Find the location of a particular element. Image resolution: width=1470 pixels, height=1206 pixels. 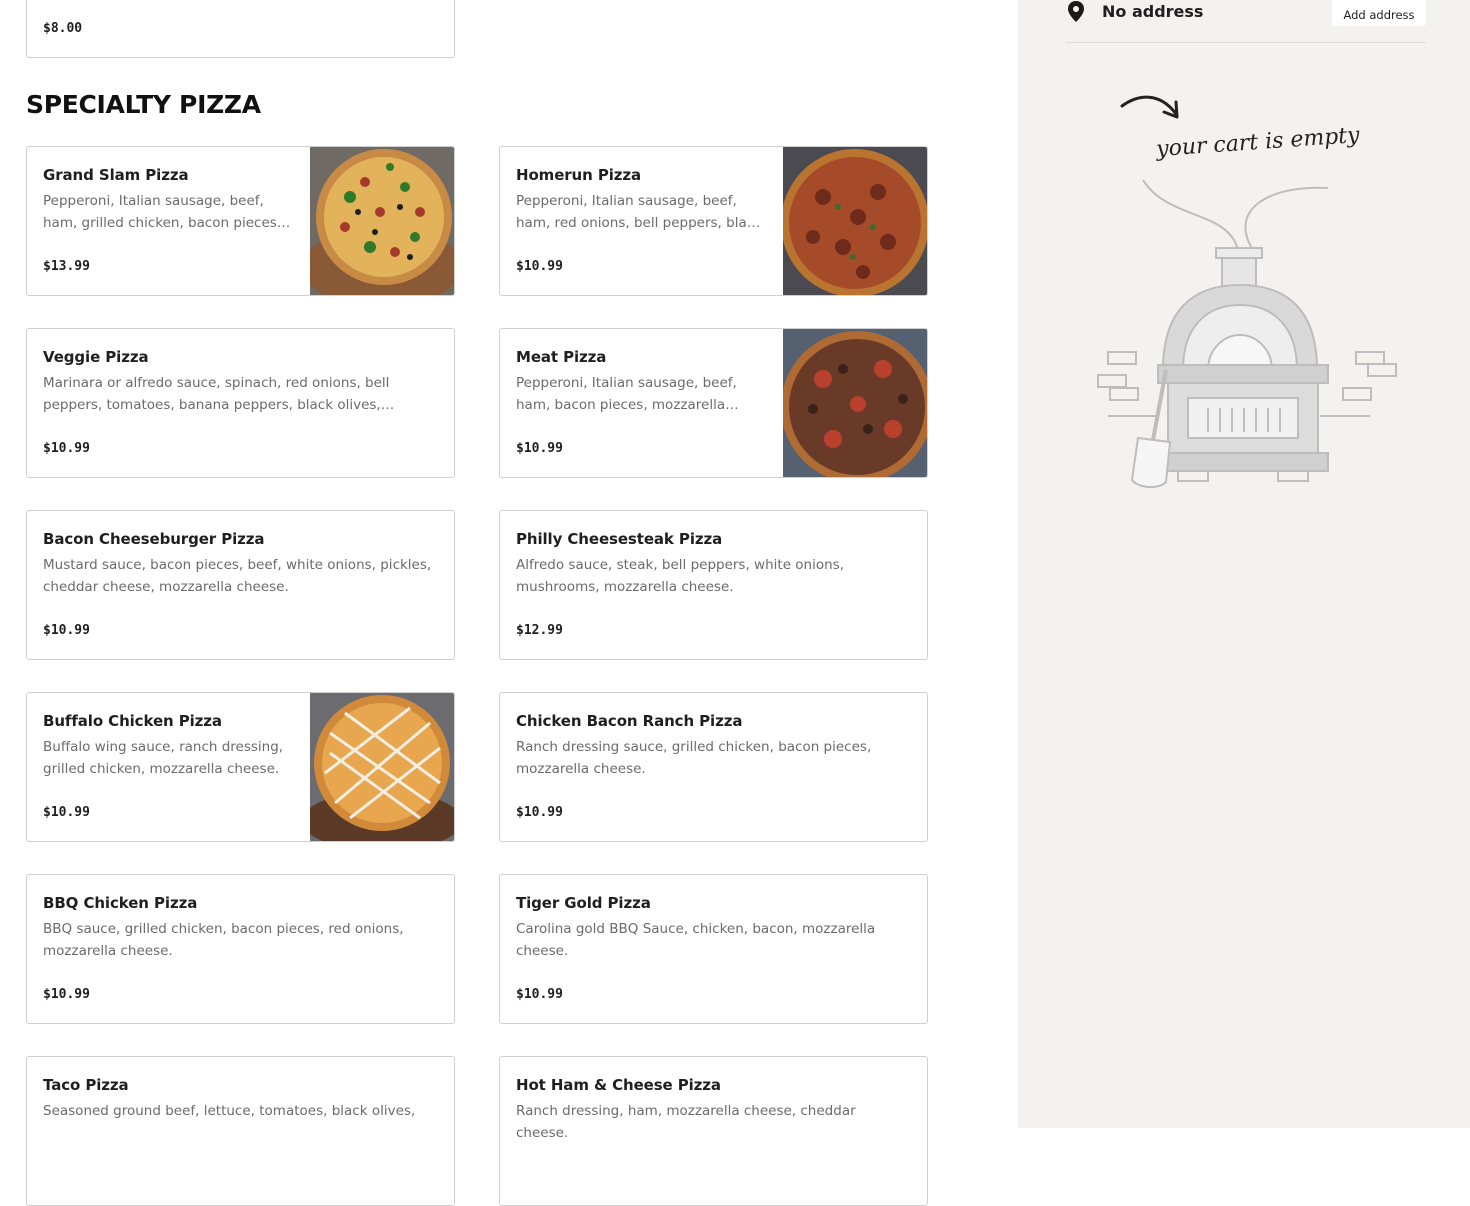

item-name: Buffalo Chicken Pizza is located at coordinates (132, 721).